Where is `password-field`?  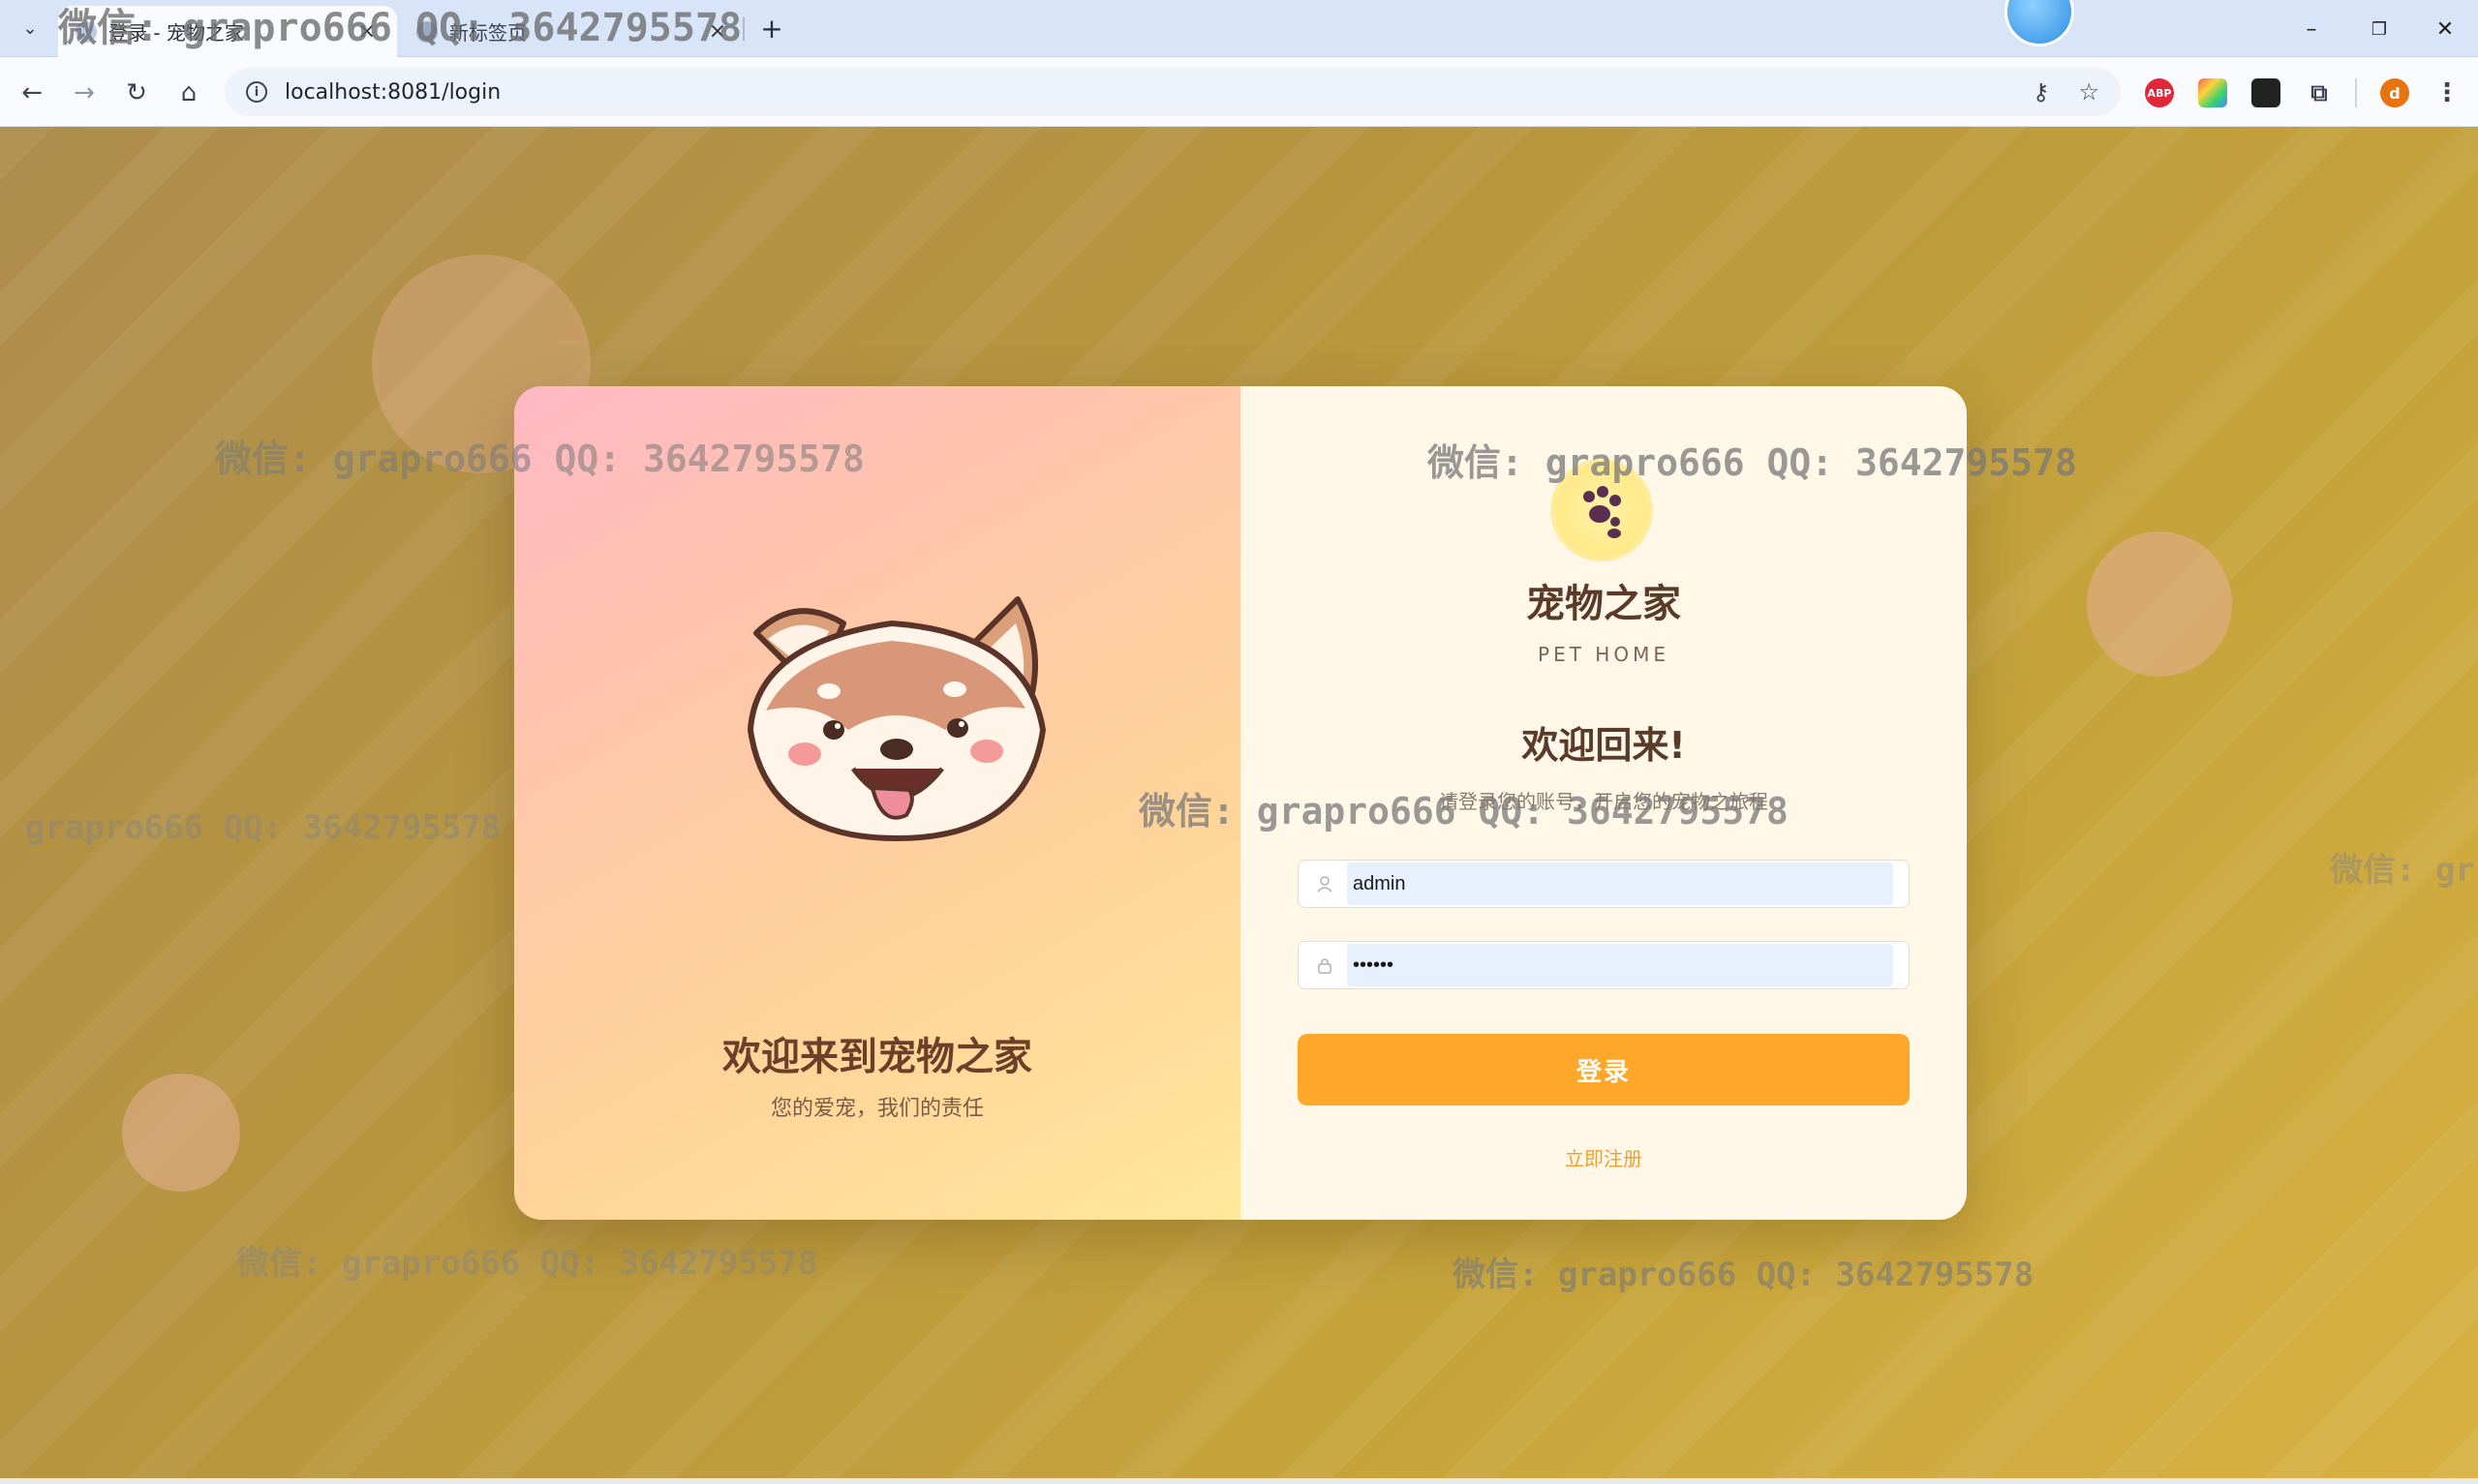 password-field is located at coordinates (1604, 965).